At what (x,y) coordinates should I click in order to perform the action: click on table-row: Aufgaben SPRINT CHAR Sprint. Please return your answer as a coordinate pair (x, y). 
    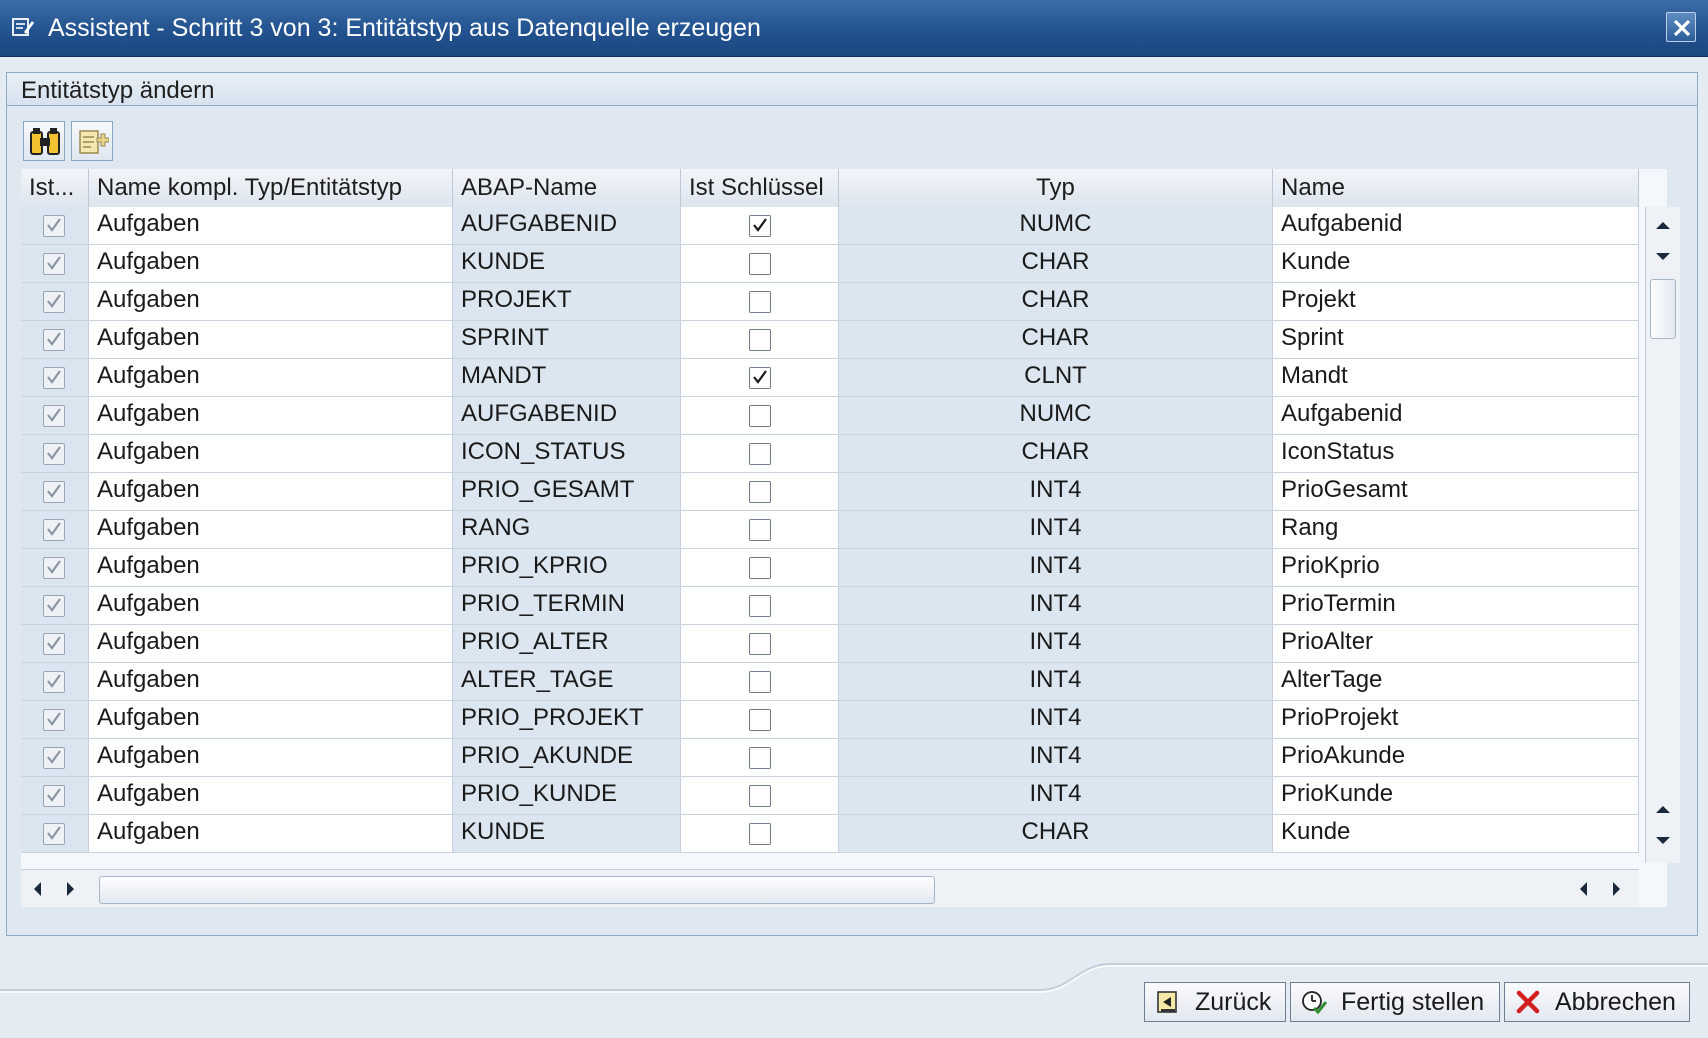
    Looking at the image, I should click on (830, 340).